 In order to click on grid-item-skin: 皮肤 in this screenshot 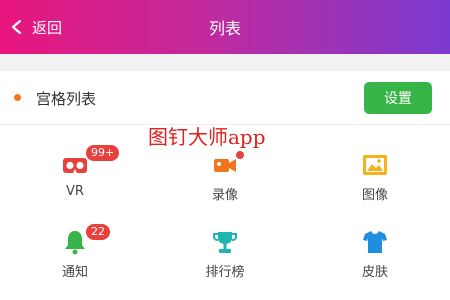, I will do `click(375, 264)`.